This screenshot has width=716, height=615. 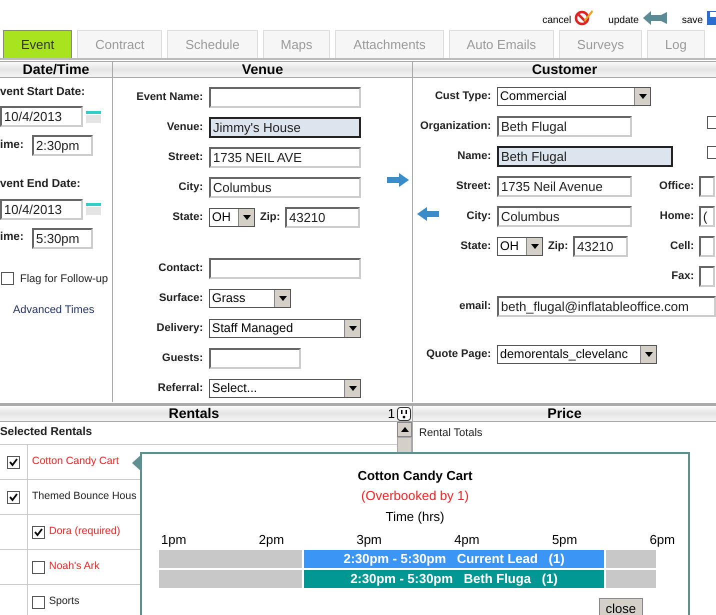 What do you see at coordinates (662, 539) in the screenshot?
I see `tick-label: 6pm` at bounding box center [662, 539].